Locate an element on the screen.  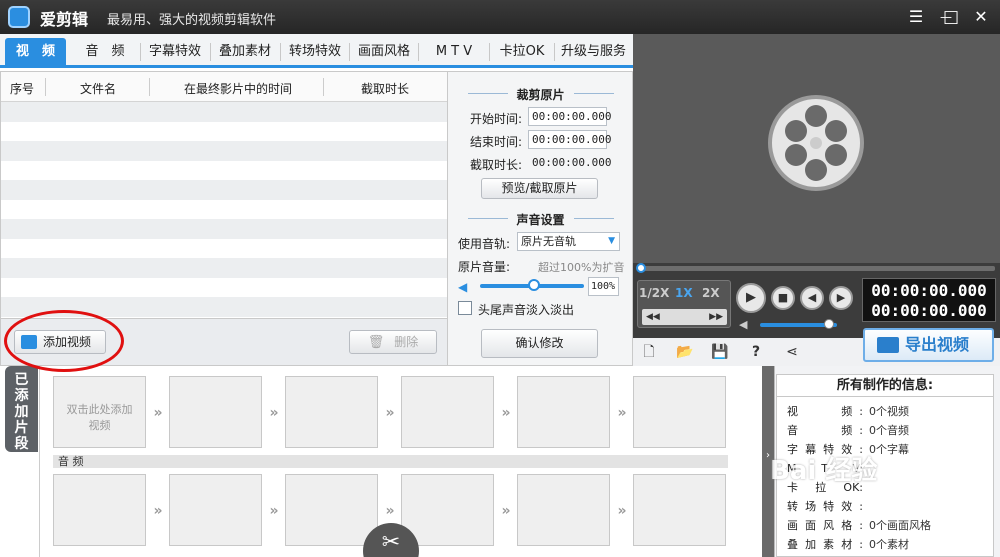
info-value: 0个音频 is located at coordinates (889, 430).